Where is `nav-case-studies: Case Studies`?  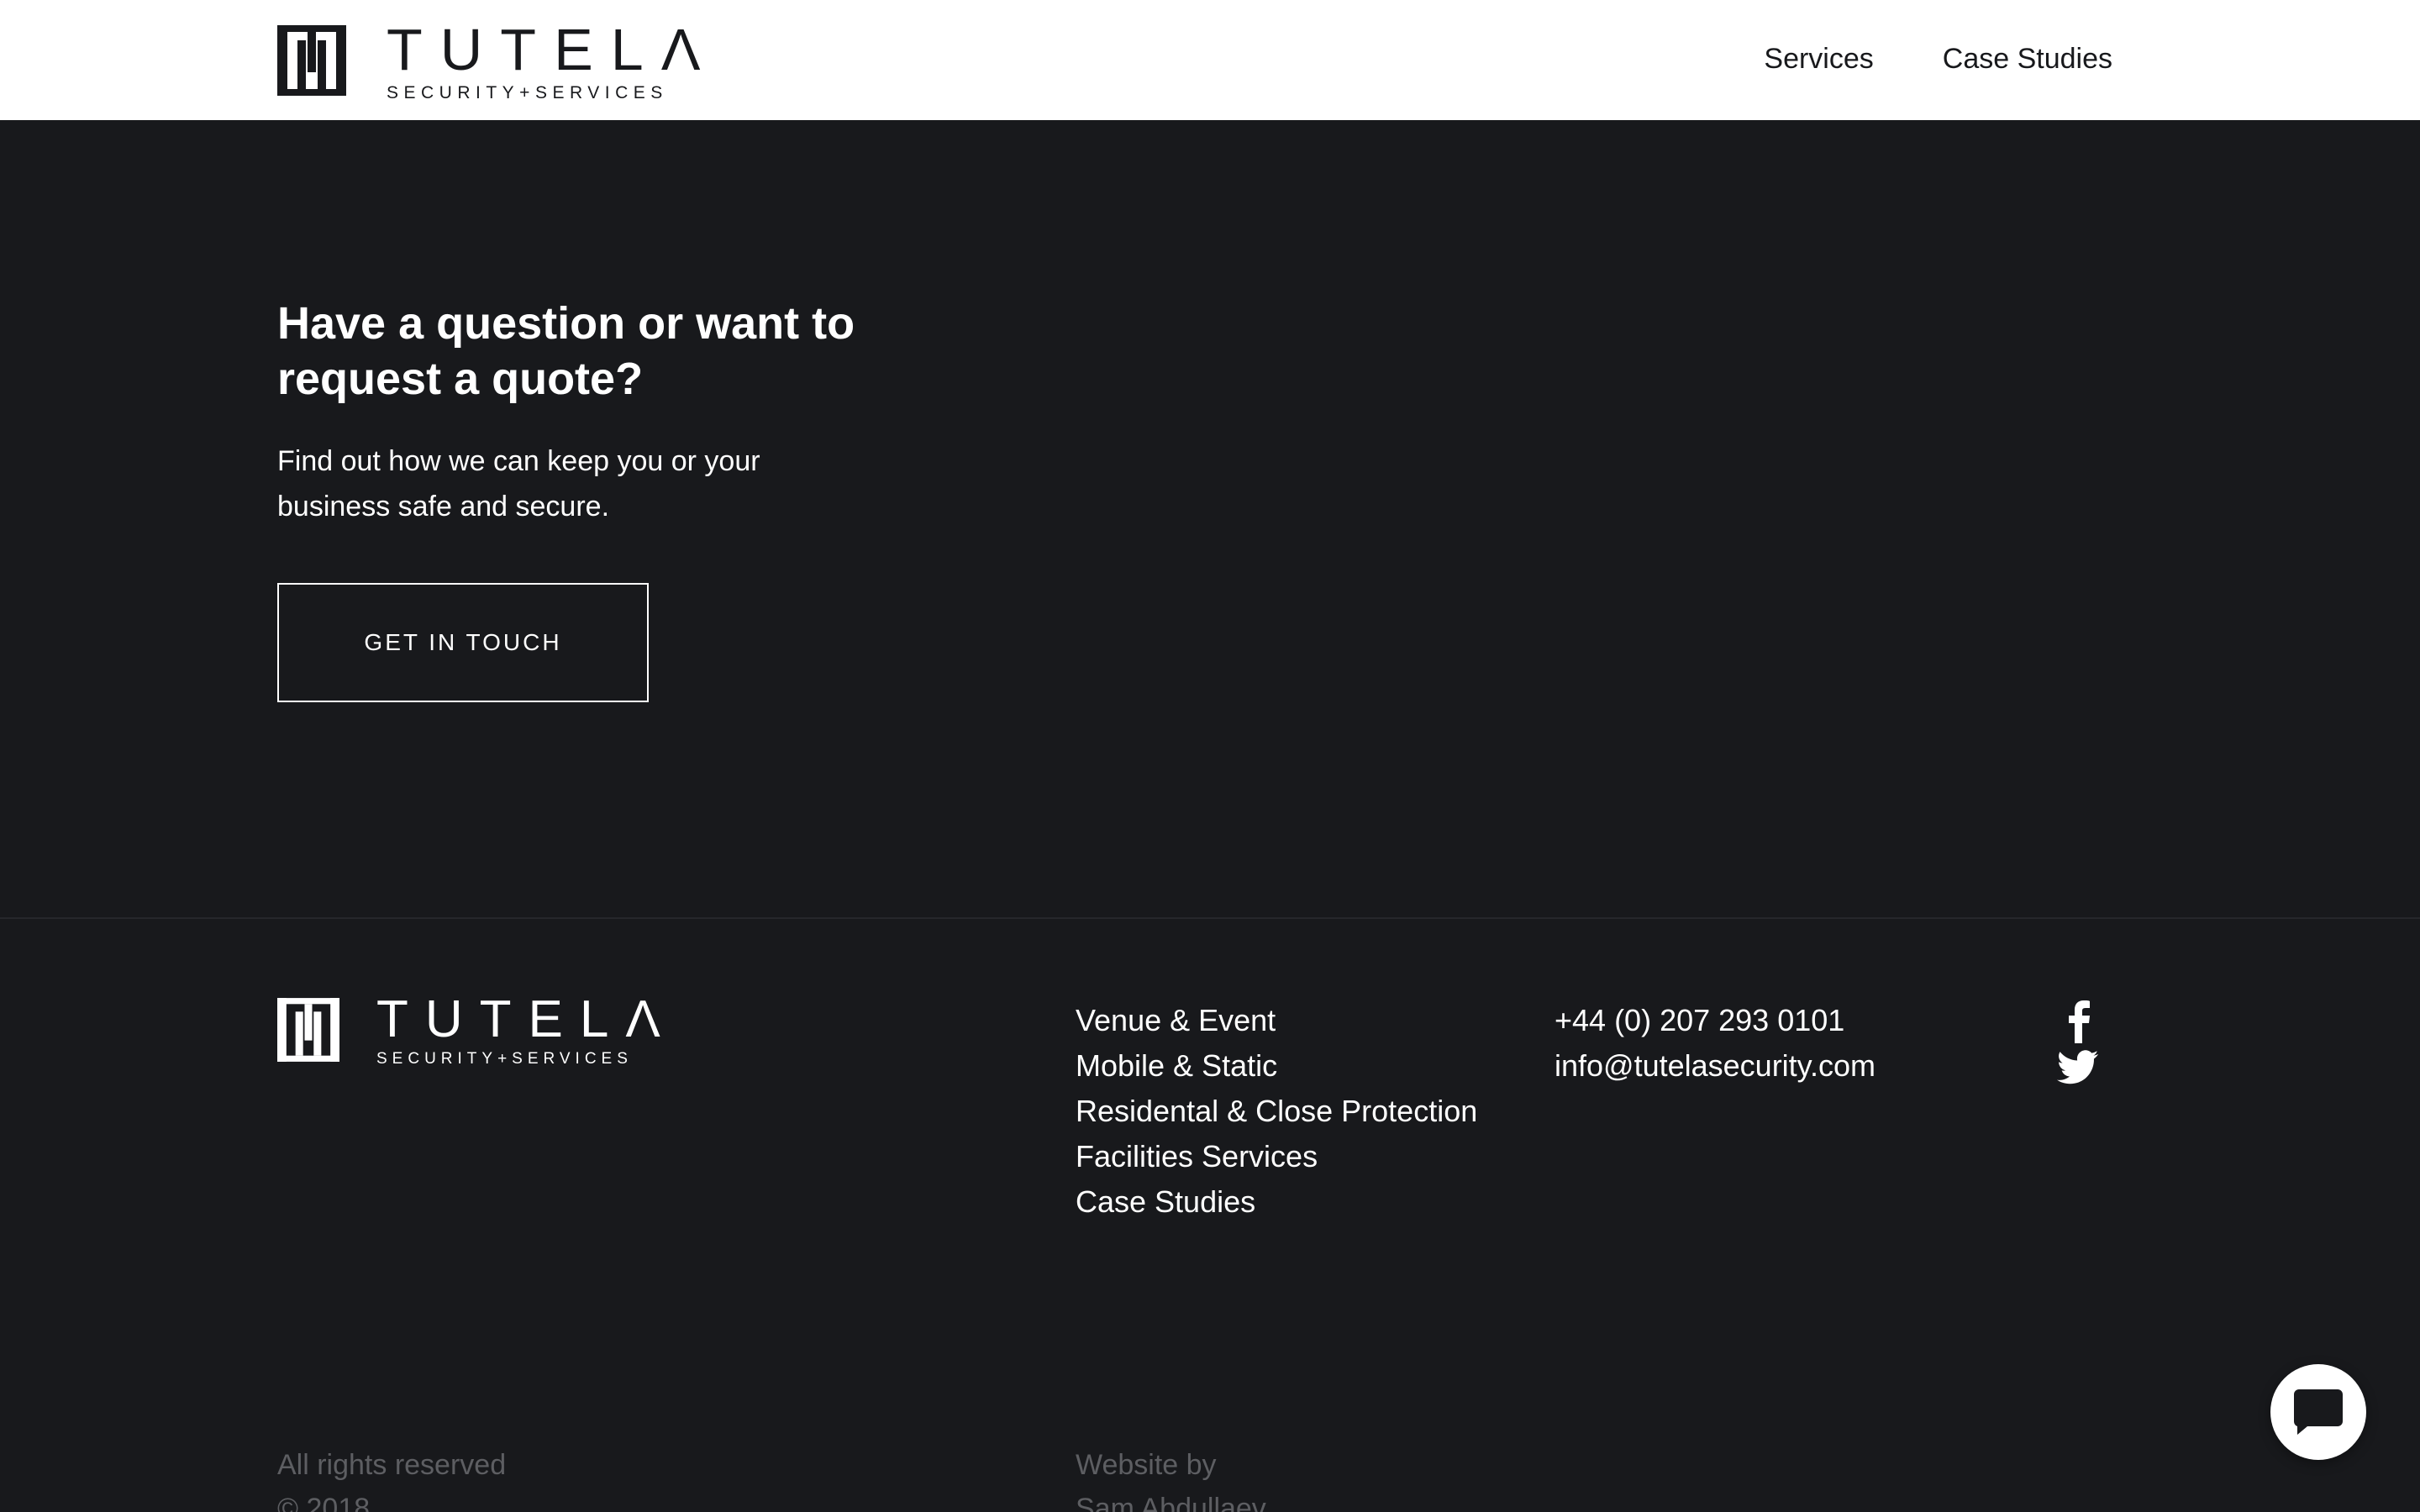 nav-case-studies: Case Studies is located at coordinates (2028, 58).